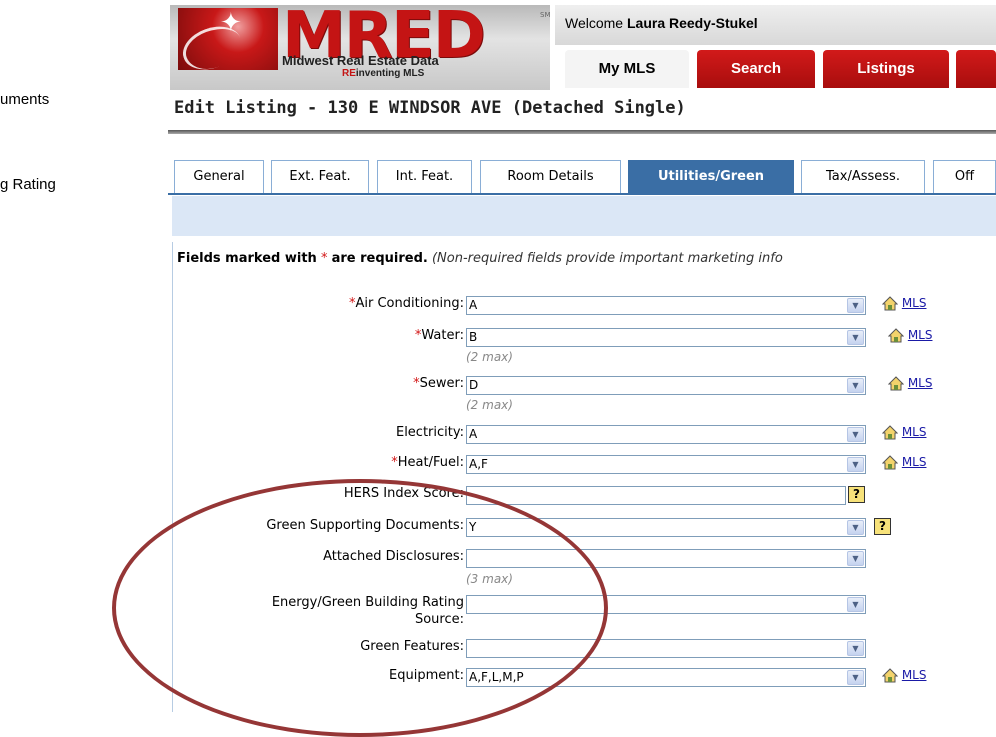 This screenshot has height=737, width=996. I want to click on energy-rating-select: ▼, so click(666, 604).